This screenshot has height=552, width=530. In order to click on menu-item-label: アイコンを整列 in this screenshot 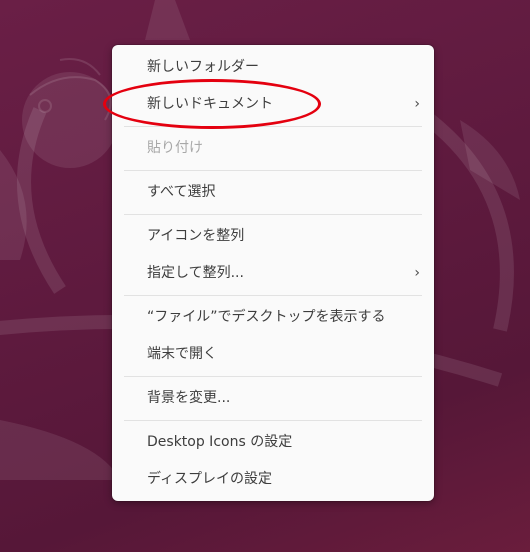, I will do `click(196, 236)`.